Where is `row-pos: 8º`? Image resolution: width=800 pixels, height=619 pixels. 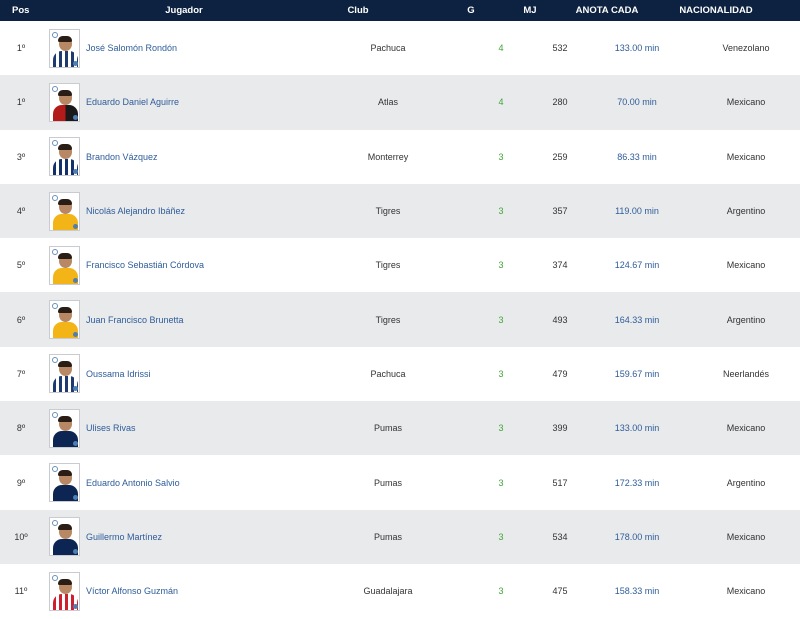
row-pos: 8º is located at coordinates (21, 428).